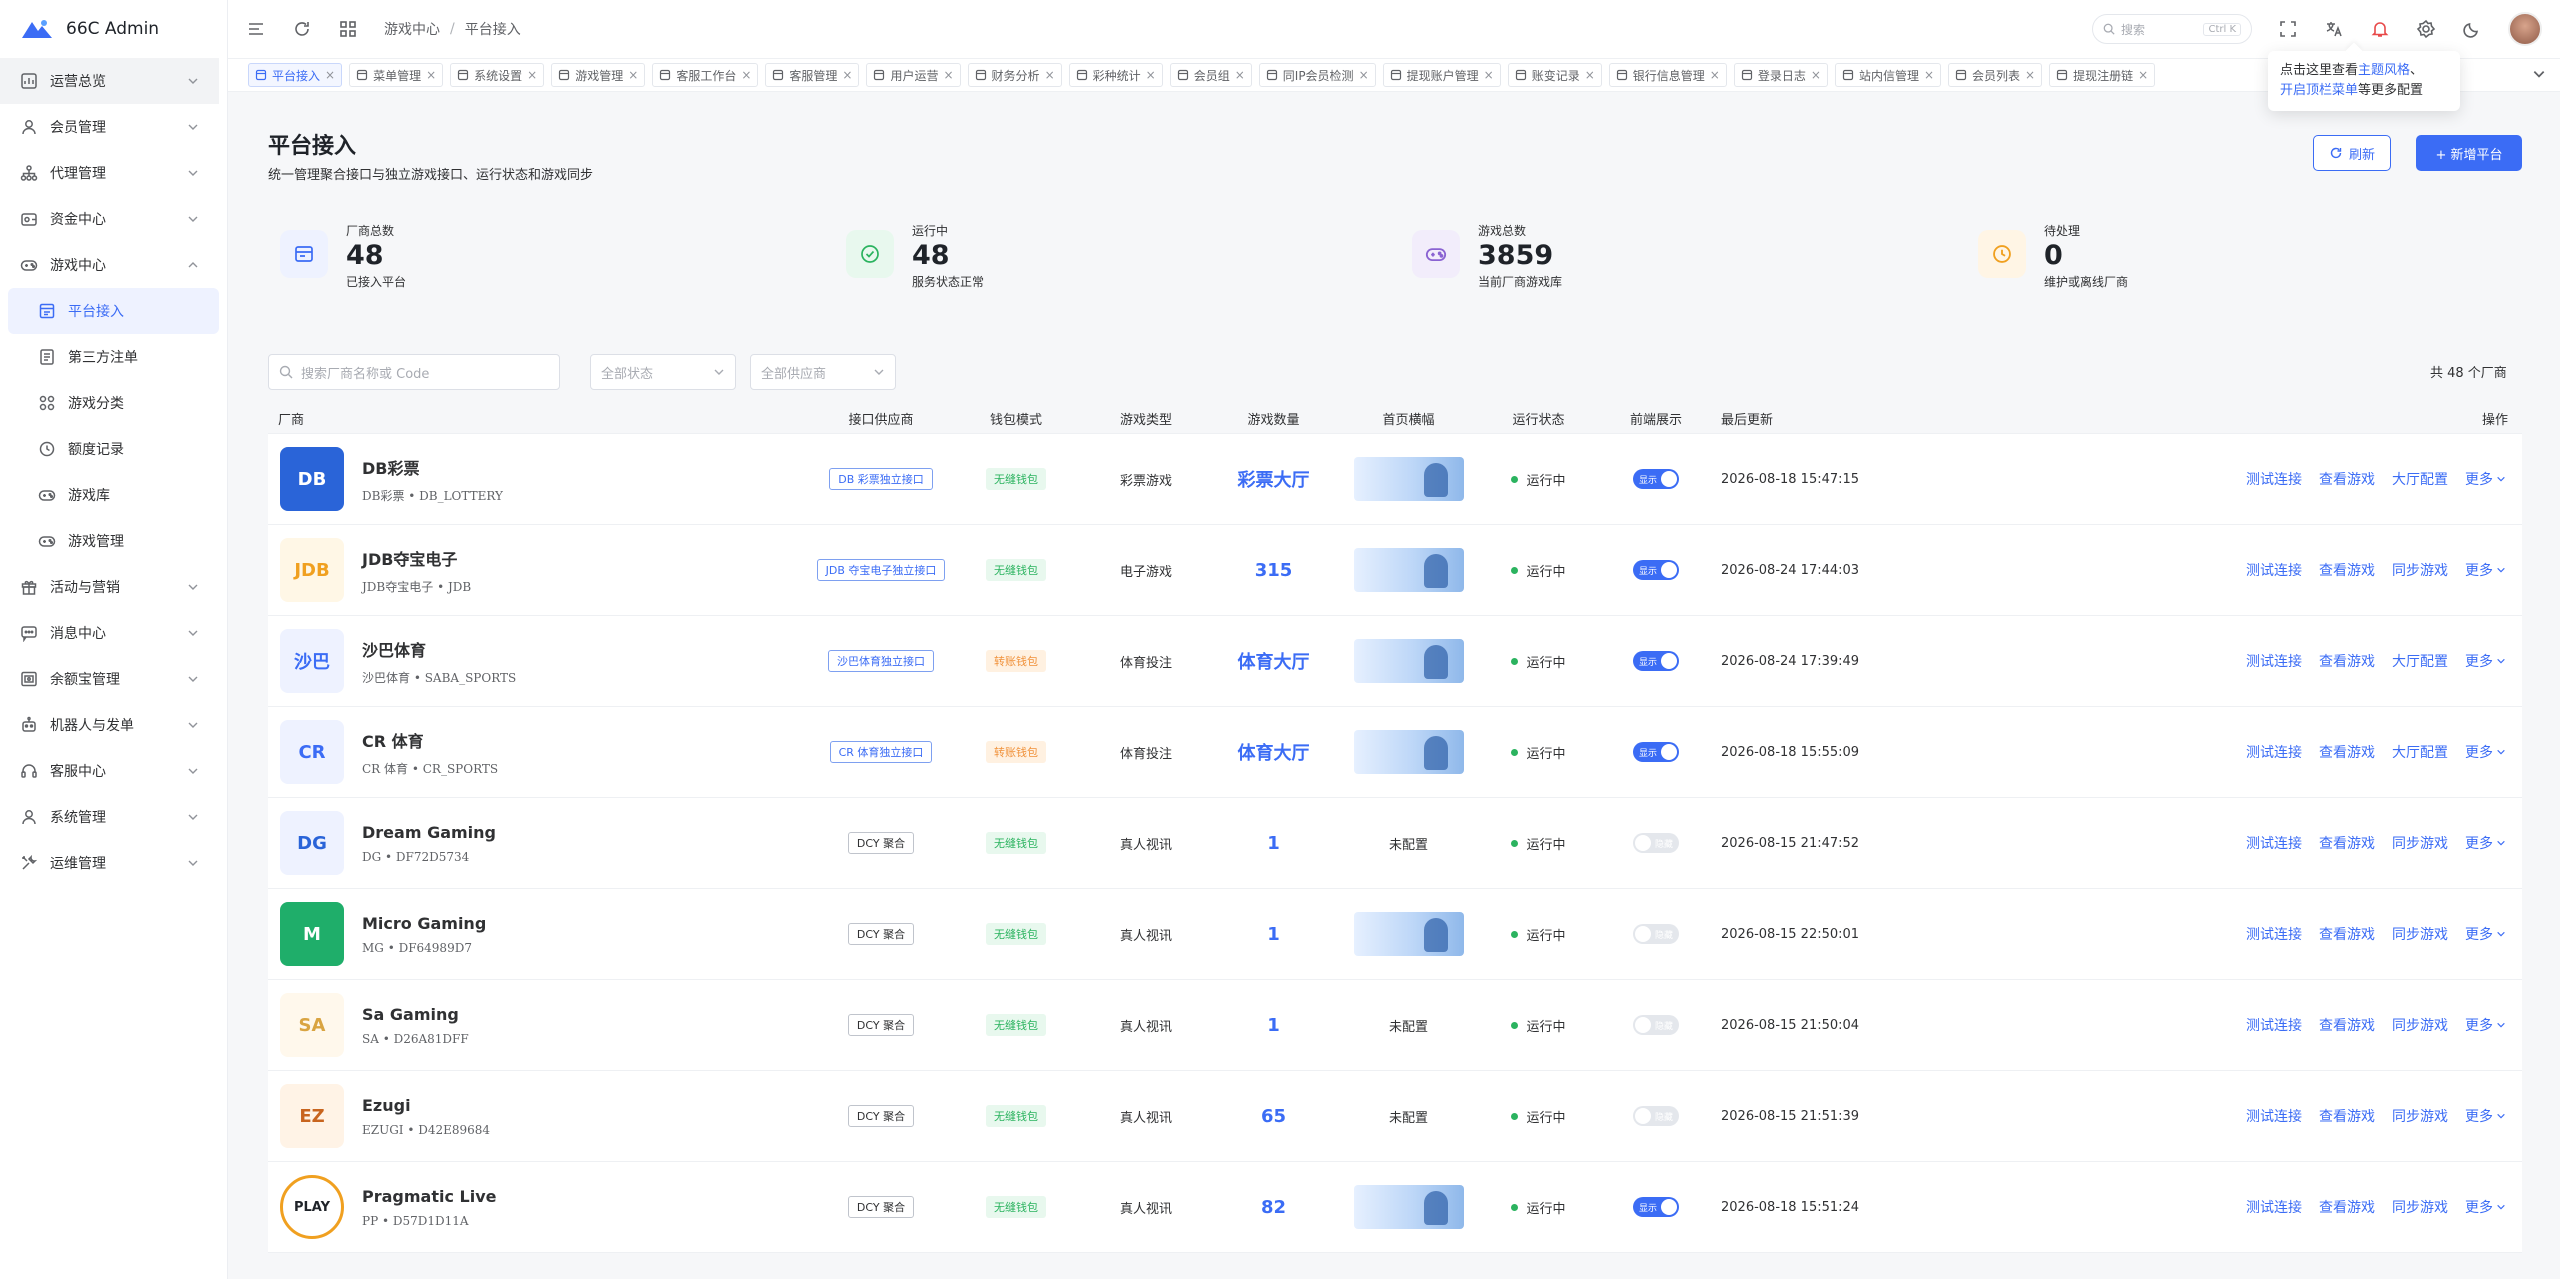 The width and height of the screenshot is (2560, 1279). Describe the element at coordinates (109, 357) in the screenshot. I see `sidebar-item-game_sub-1: 第三方注单` at that location.